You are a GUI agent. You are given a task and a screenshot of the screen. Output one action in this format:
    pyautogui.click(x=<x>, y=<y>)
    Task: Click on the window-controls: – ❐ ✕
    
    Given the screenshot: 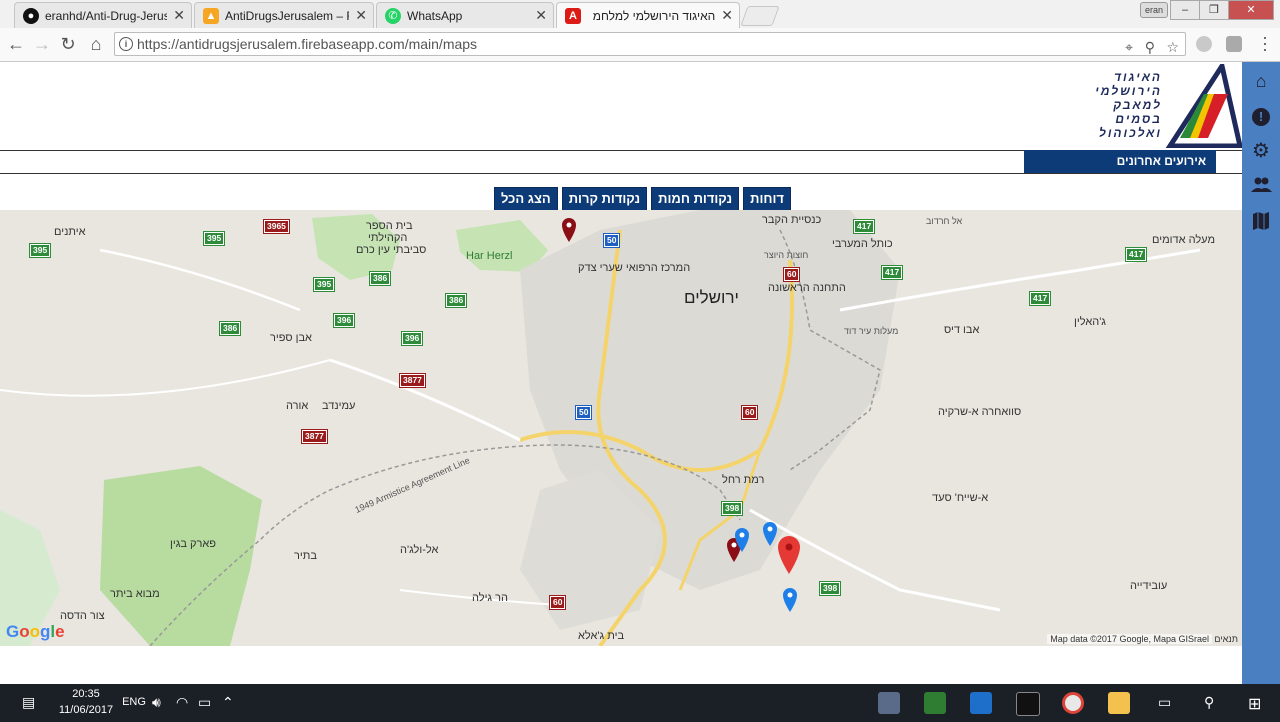 What is the action you would take?
    pyautogui.click(x=1222, y=10)
    